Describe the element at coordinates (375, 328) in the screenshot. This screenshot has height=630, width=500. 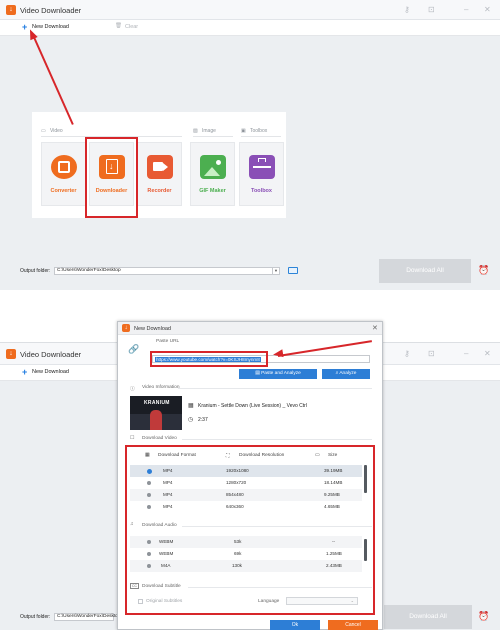
I see `dialog-close-icon: ✕` at that location.